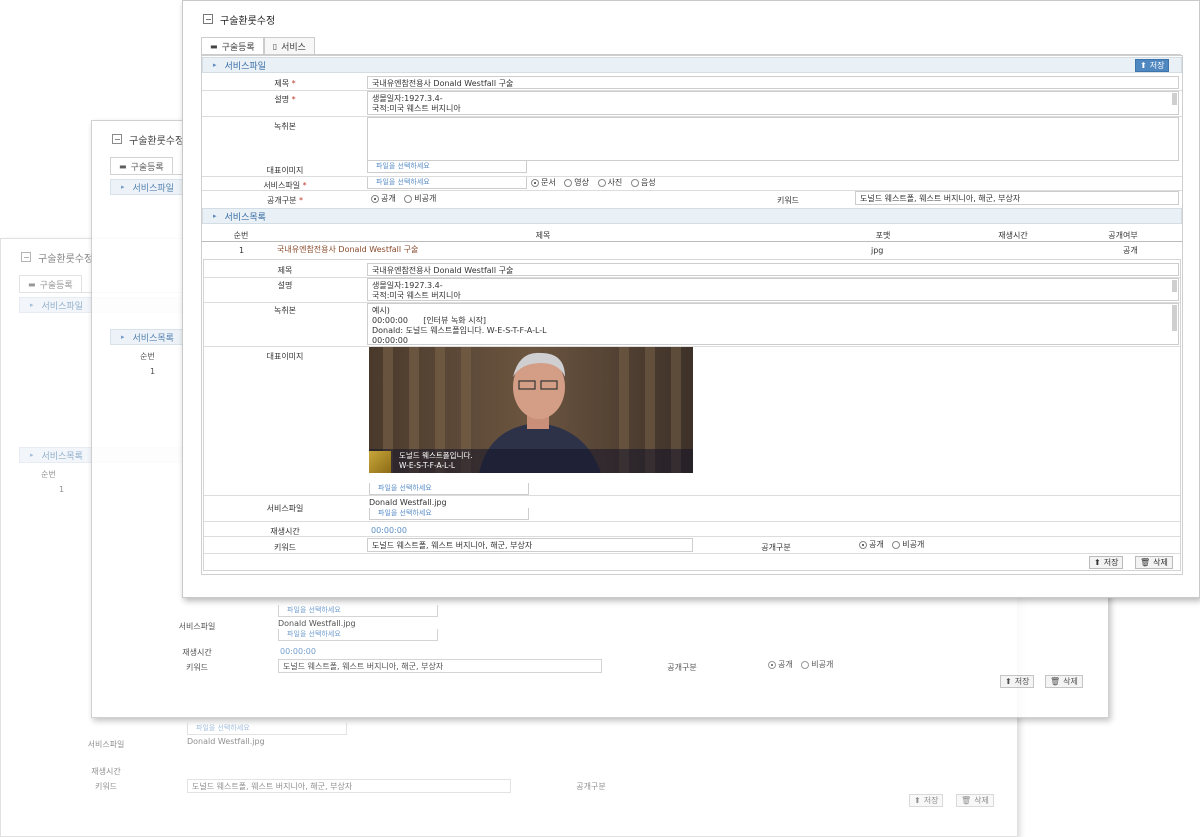  What do you see at coordinates (543, 235) in the screenshot?
I see `col-title-header: 제목` at bounding box center [543, 235].